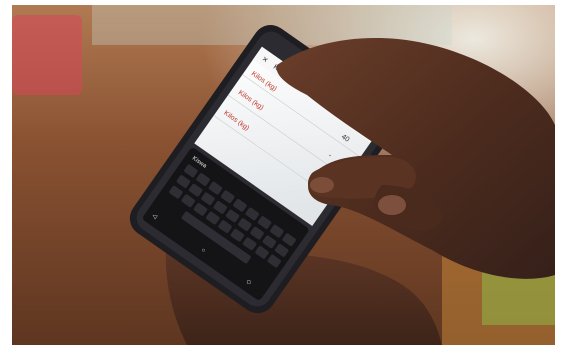  What do you see at coordinates (47, 55) in the screenshot?
I see `blurred-object-left` at bounding box center [47, 55].